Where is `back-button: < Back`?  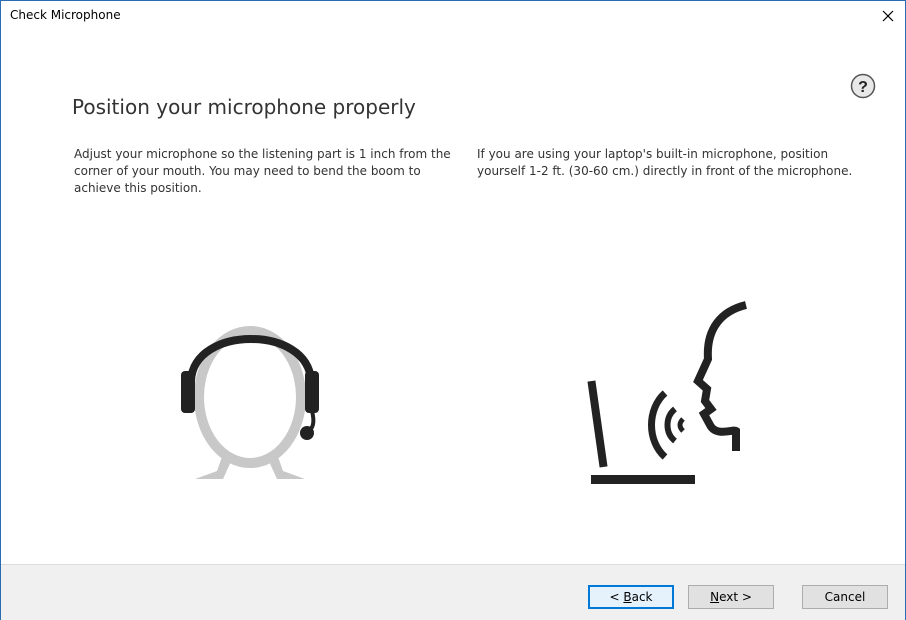 back-button: < Back is located at coordinates (631, 597).